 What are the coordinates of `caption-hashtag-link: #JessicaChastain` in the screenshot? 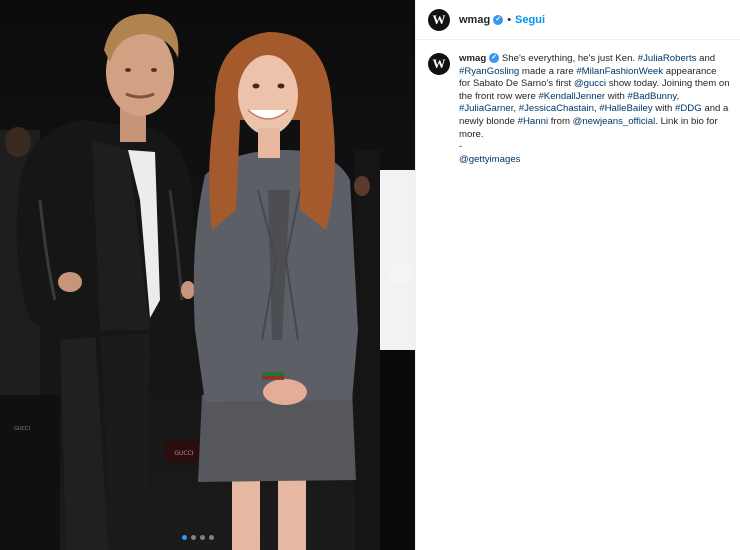 It's located at (556, 108).